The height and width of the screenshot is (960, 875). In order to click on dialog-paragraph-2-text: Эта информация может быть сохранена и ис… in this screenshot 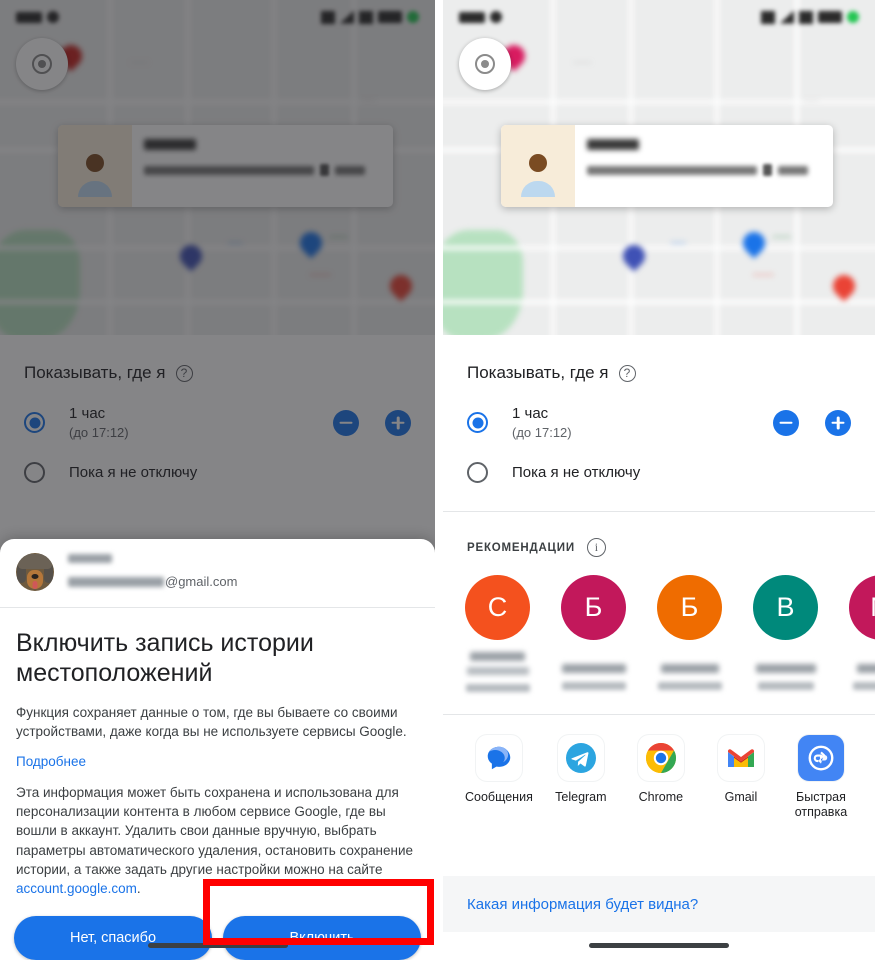, I will do `click(215, 831)`.